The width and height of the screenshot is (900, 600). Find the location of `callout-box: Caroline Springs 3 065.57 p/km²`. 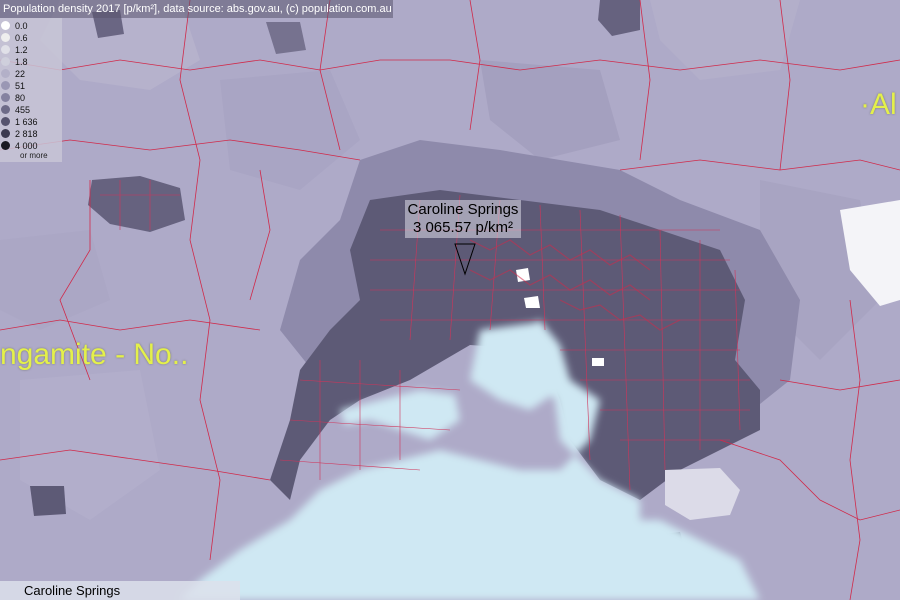

callout-box: Caroline Springs 3 065.57 p/km² is located at coordinates (463, 219).